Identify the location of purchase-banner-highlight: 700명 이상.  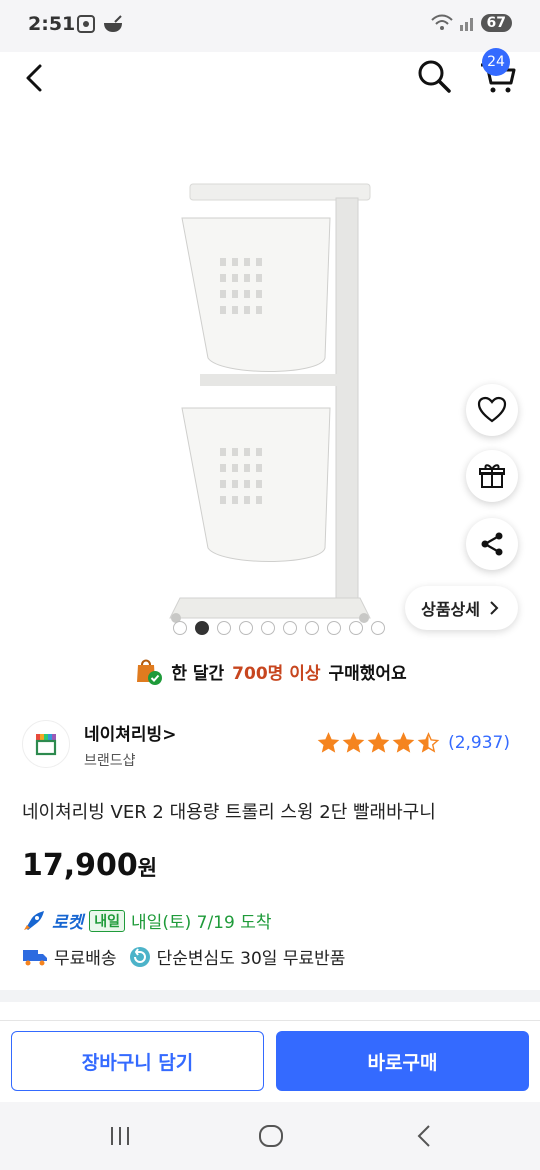
(276, 673).